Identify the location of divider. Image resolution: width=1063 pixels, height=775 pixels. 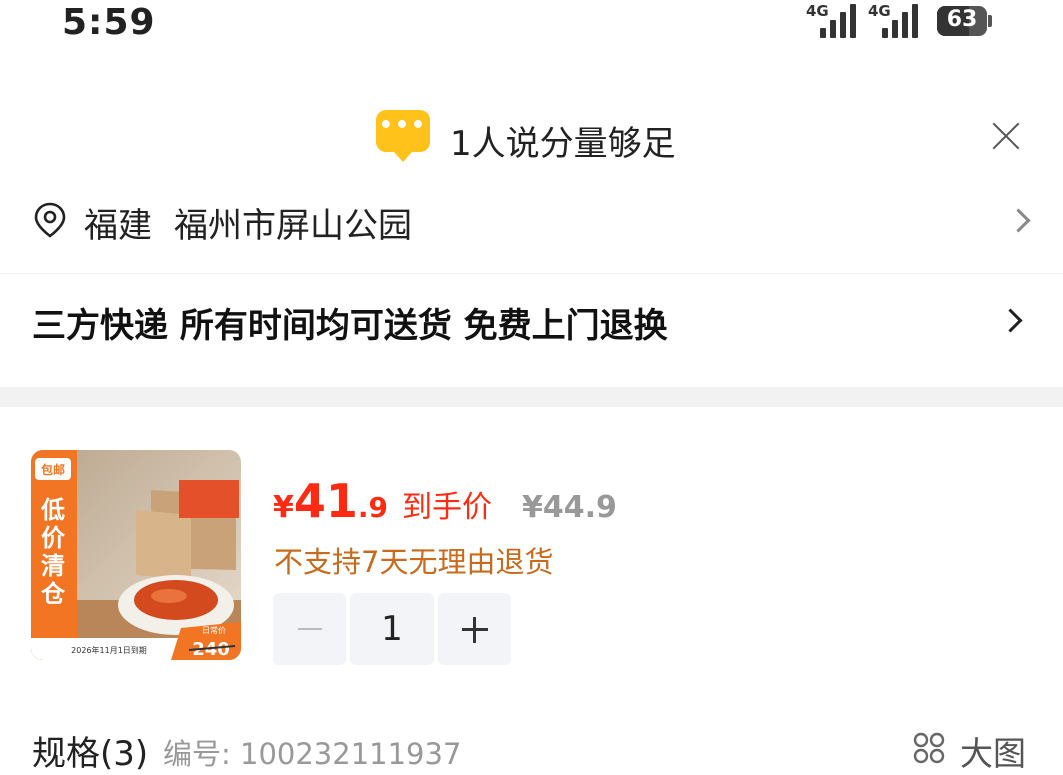
(531, 273).